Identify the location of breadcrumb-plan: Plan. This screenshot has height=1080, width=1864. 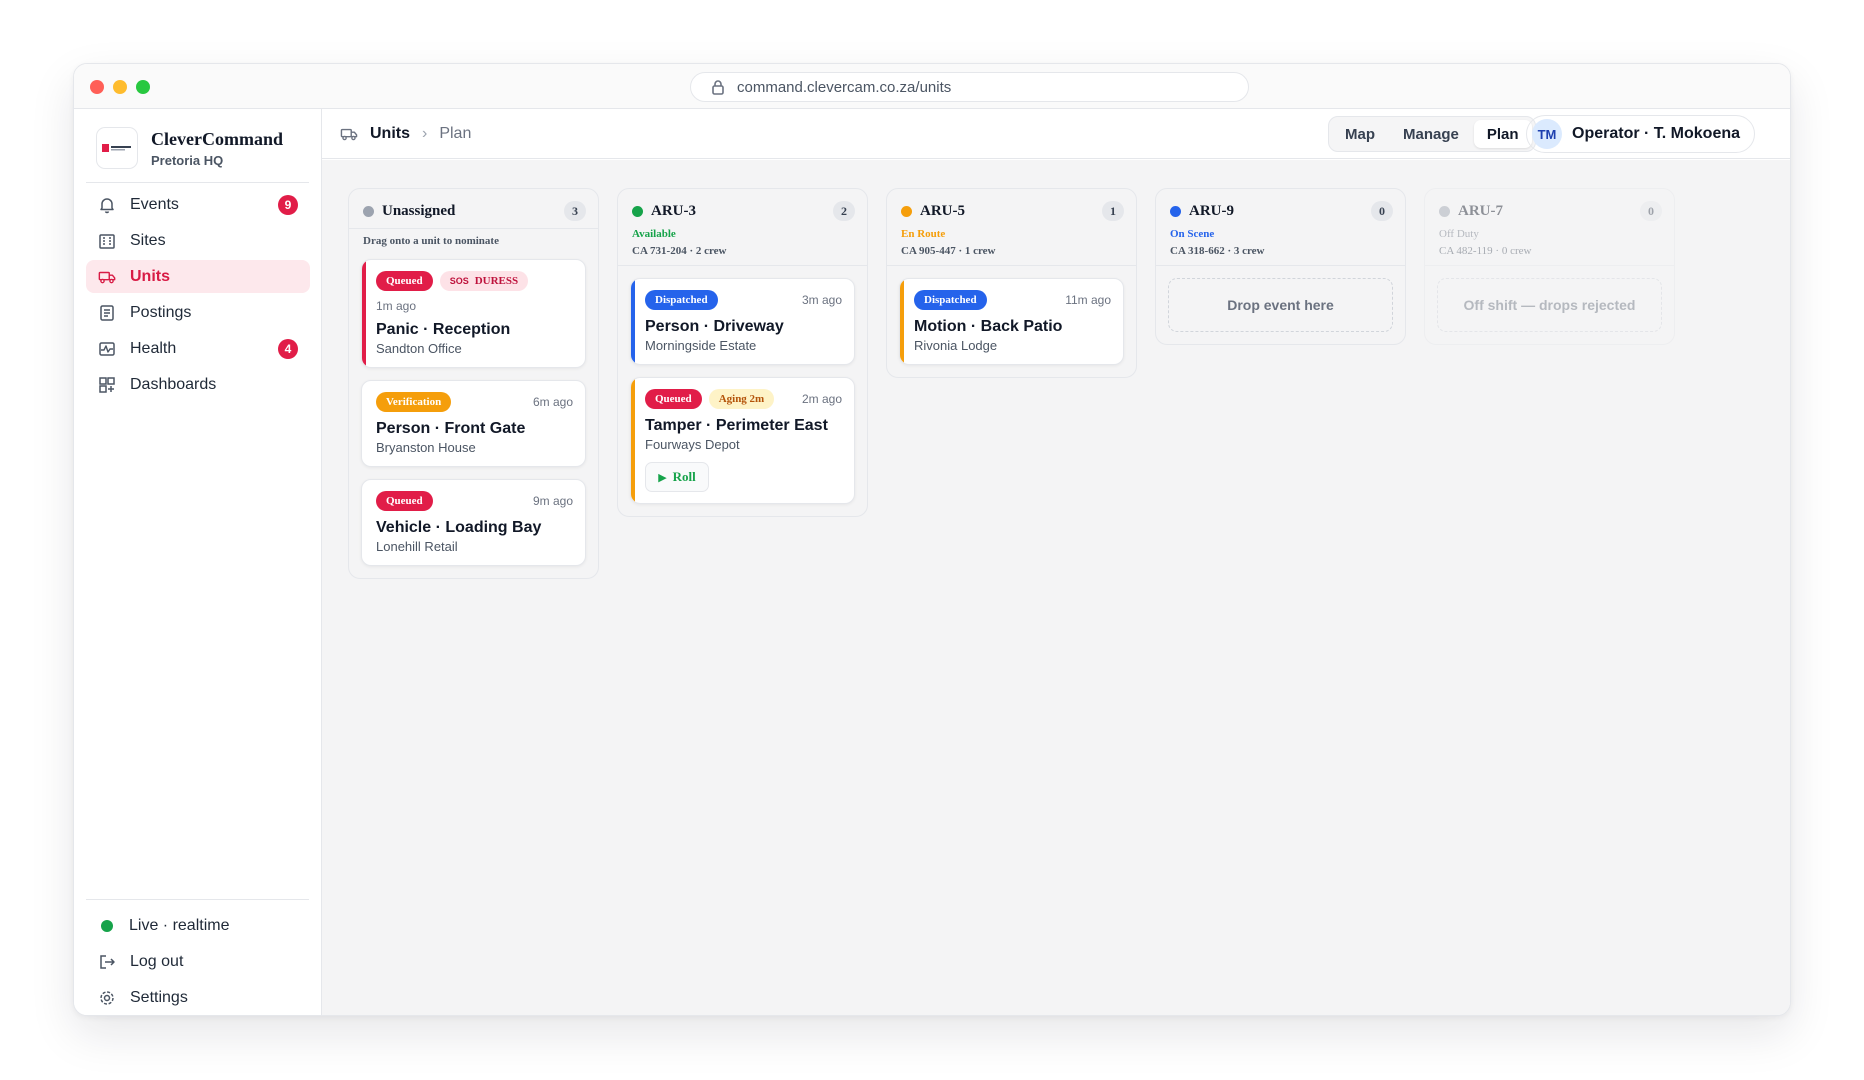
(455, 133).